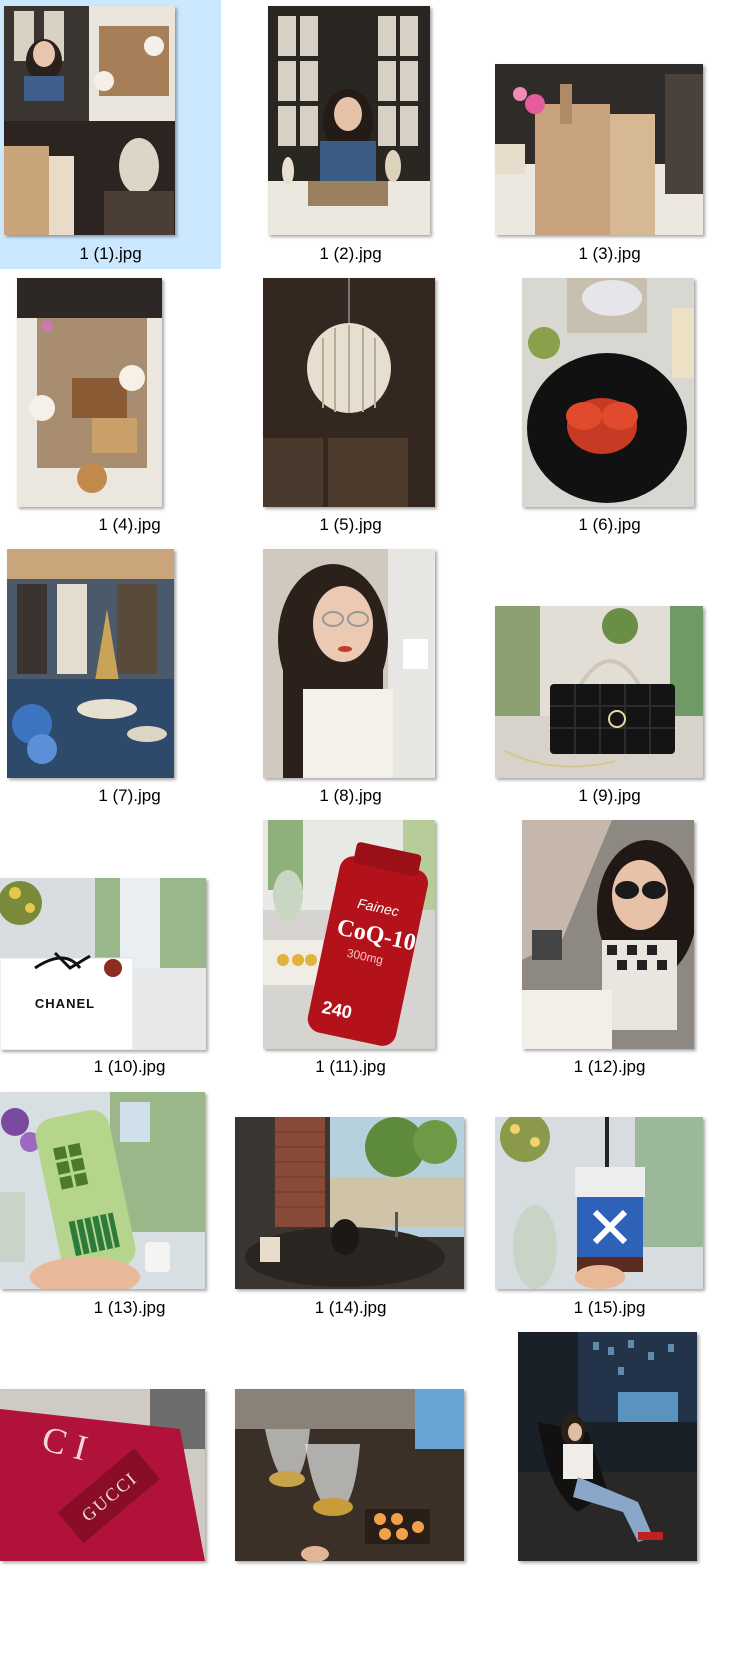 This screenshot has height=1675, width=751. Describe the element at coordinates (350, 796) in the screenshot. I see `file-name: 1 (8).jpg` at that location.